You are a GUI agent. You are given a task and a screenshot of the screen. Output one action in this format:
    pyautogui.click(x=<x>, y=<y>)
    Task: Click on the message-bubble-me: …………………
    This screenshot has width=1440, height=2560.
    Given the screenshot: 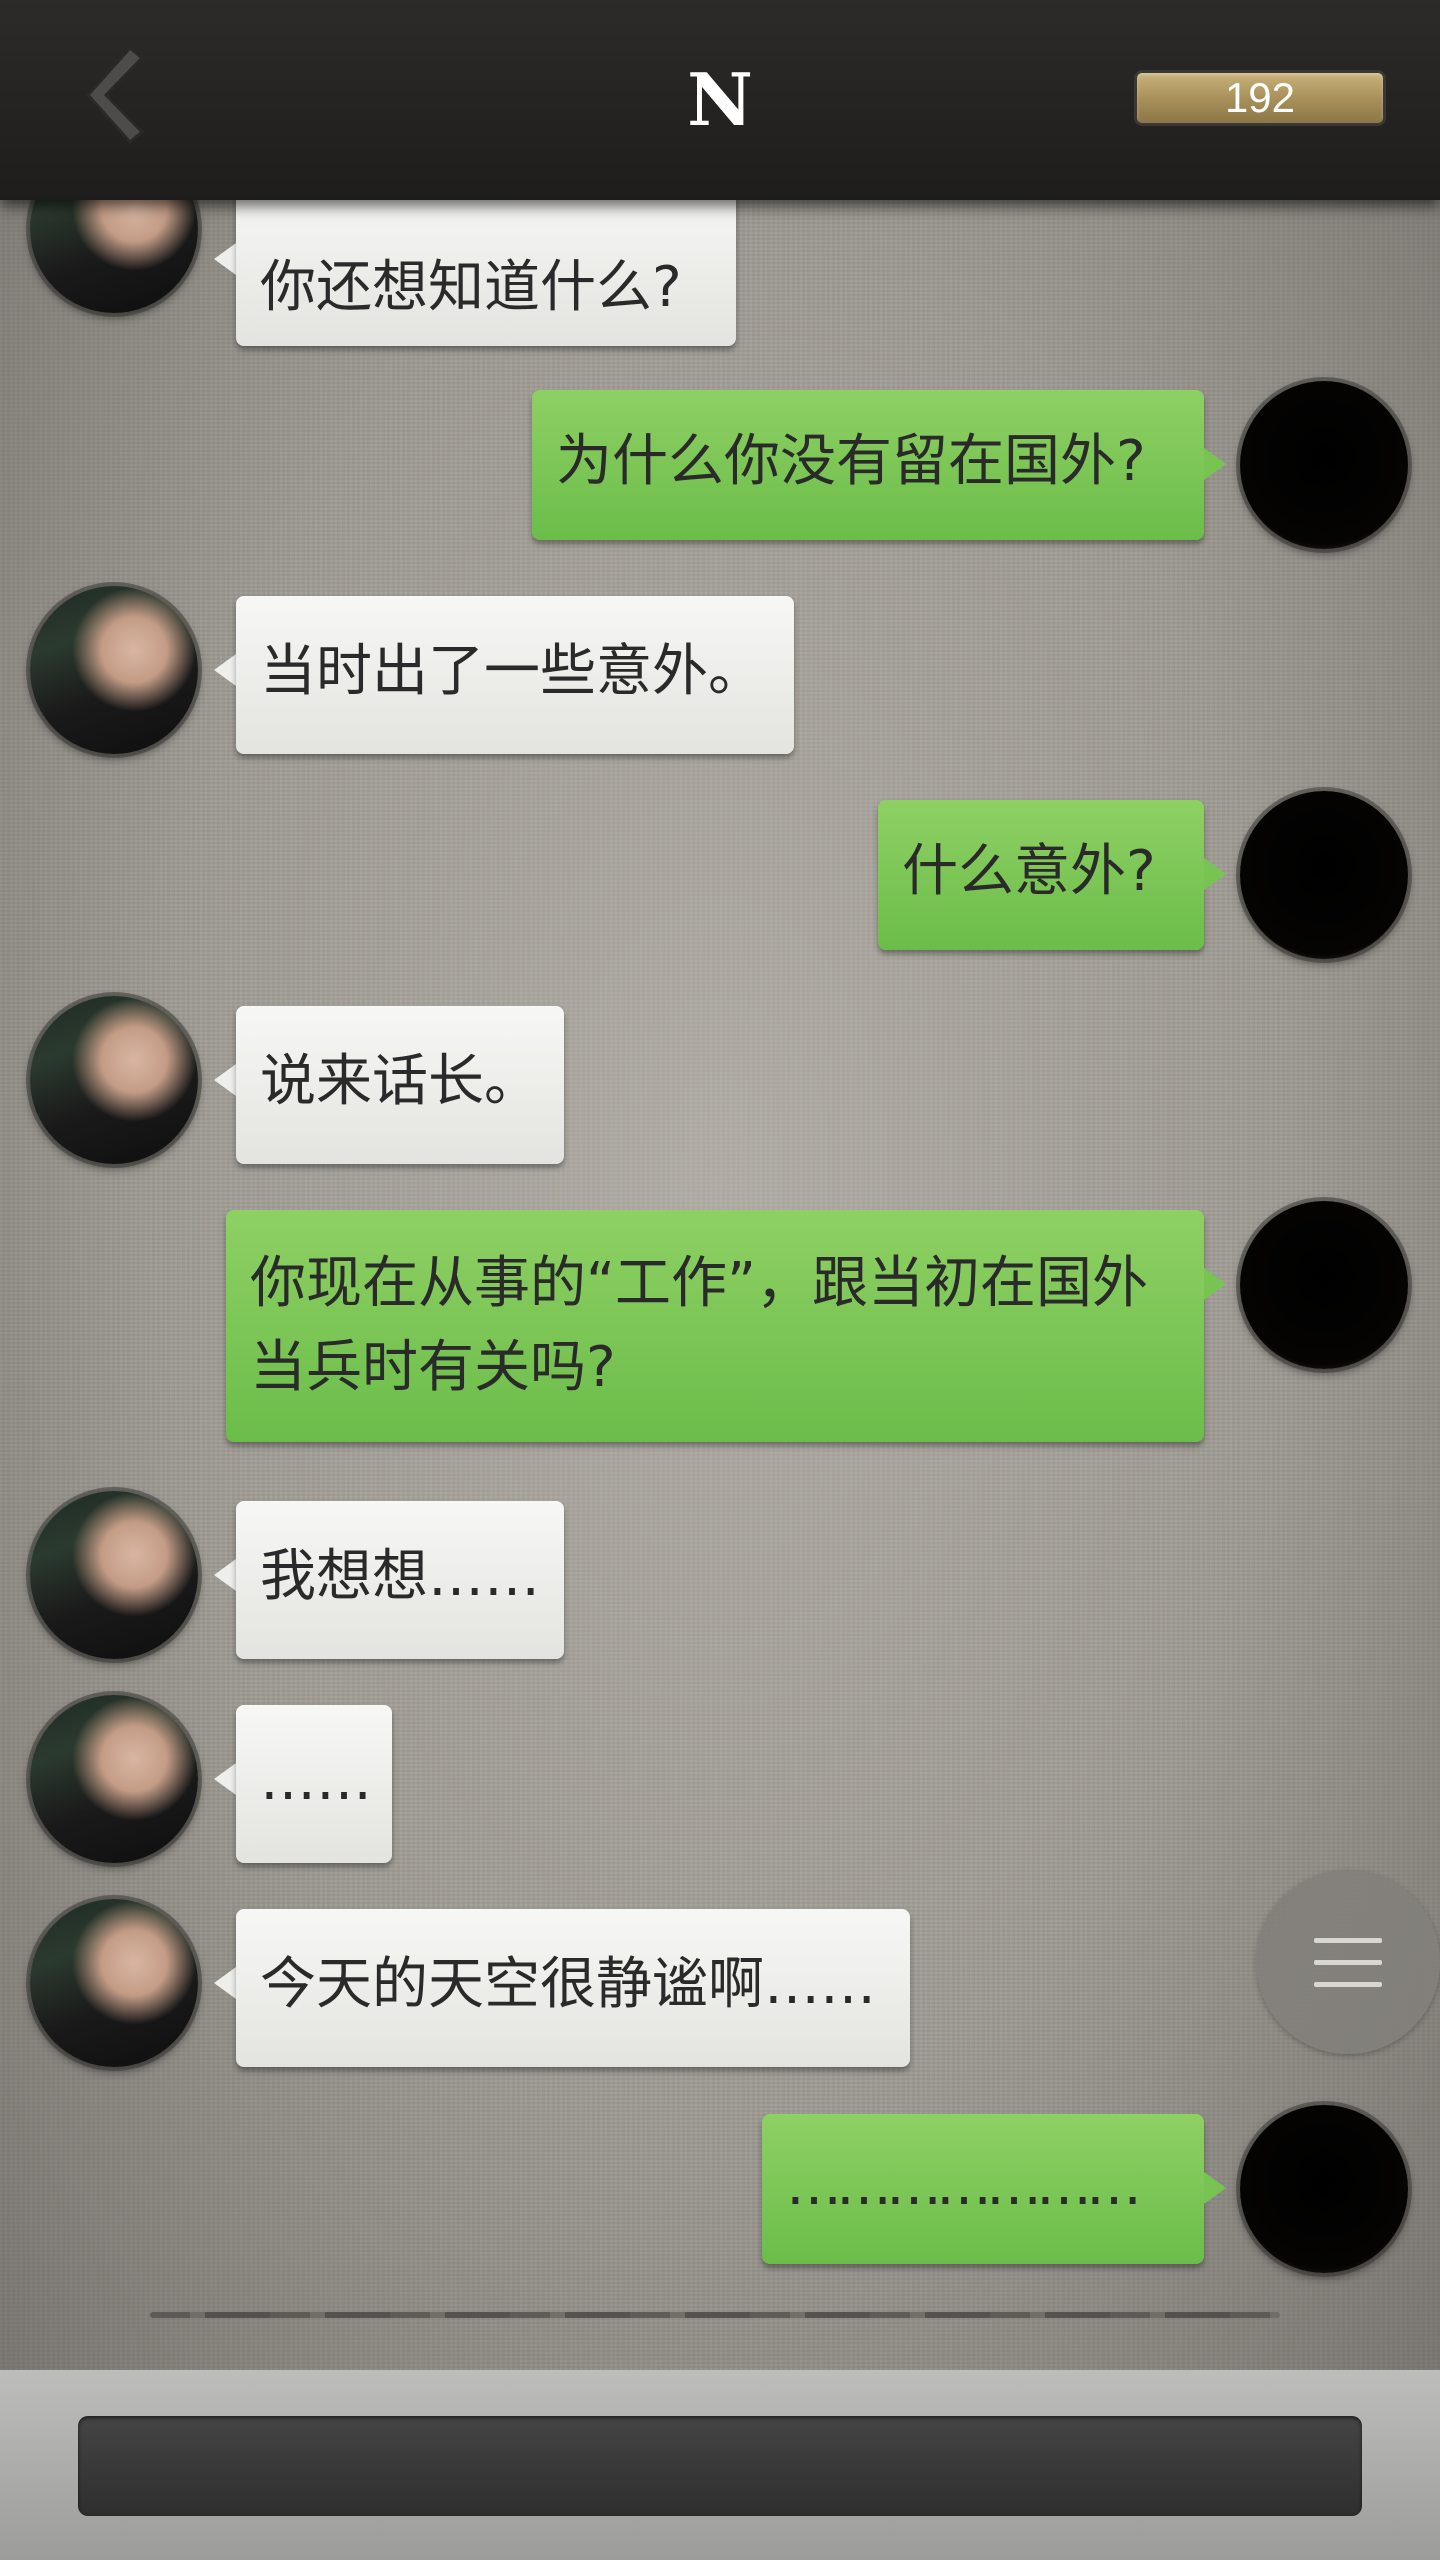 What is the action you would take?
    pyautogui.click(x=983, y=2189)
    